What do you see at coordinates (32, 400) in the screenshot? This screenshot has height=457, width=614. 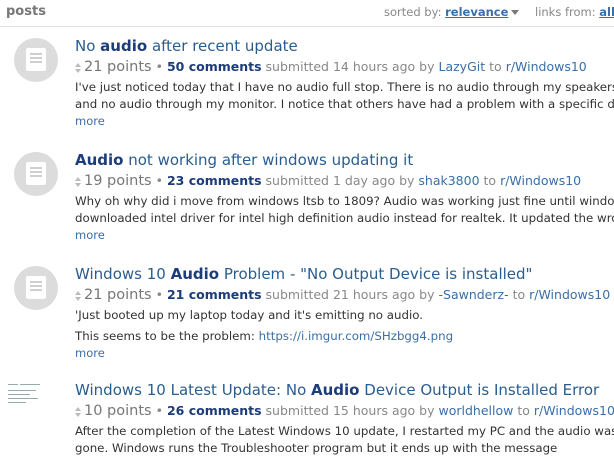 I see `link-thumbnail-image` at bounding box center [32, 400].